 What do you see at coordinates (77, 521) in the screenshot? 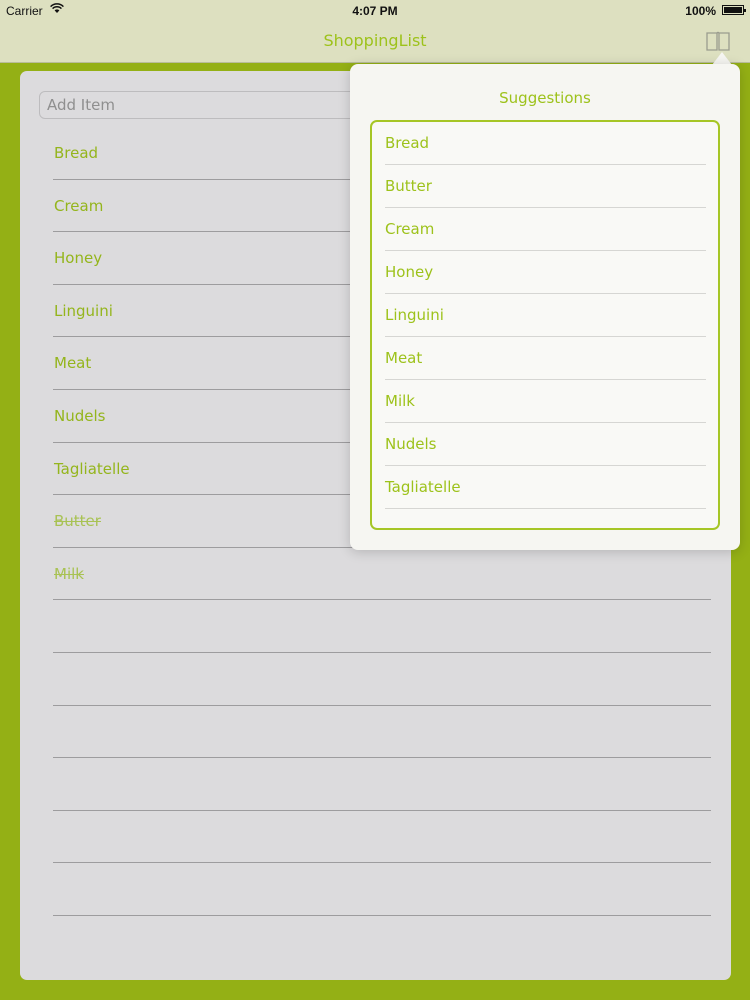
I see `list-item-label: Butter` at bounding box center [77, 521].